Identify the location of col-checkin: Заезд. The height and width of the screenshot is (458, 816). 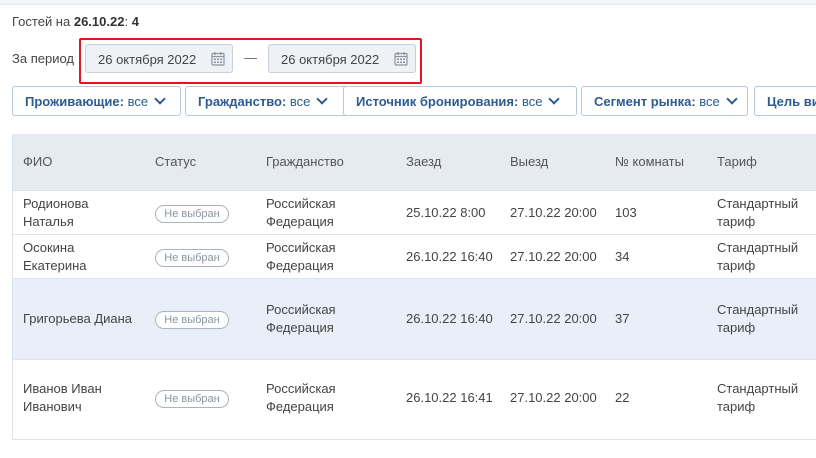
(423, 161).